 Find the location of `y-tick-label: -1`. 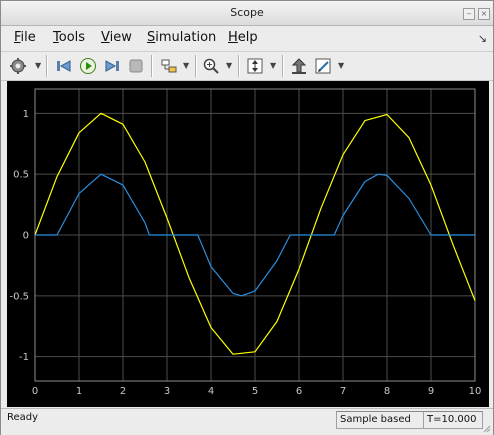

y-tick-label: -1 is located at coordinates (24, 357).